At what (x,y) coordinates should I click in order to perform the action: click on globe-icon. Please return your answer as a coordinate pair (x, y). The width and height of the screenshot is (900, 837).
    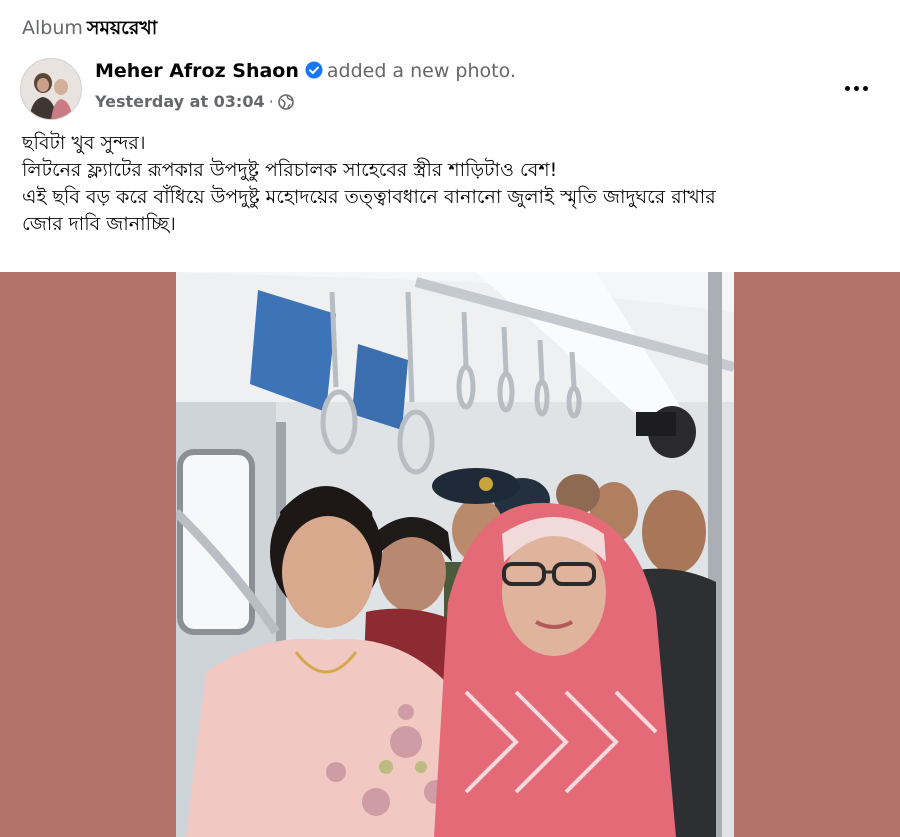
    Looking at the image, I should click on (285, 104).